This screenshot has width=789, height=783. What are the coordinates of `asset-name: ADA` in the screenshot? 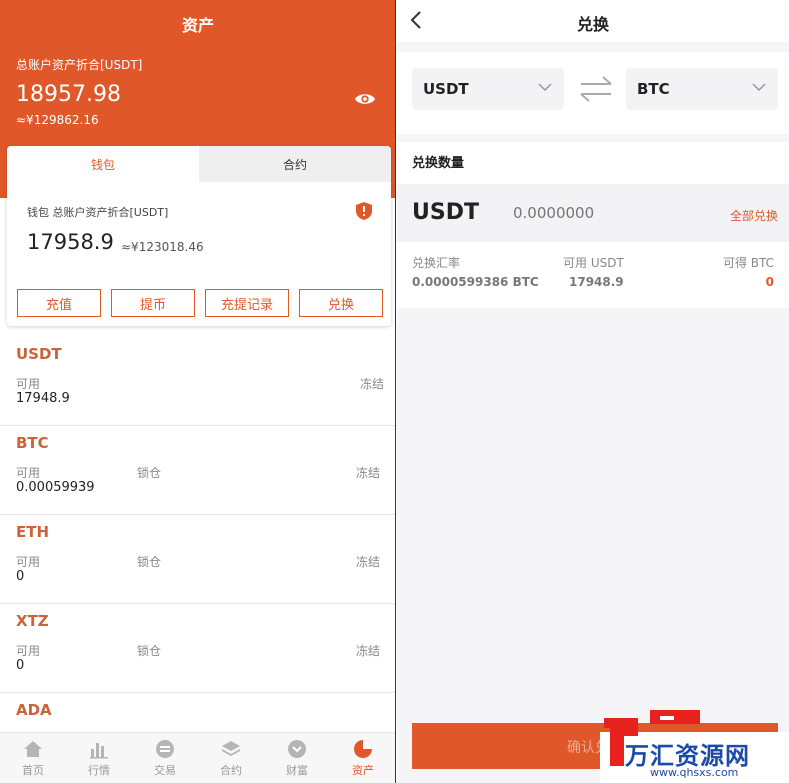 It's located at (34, 710).